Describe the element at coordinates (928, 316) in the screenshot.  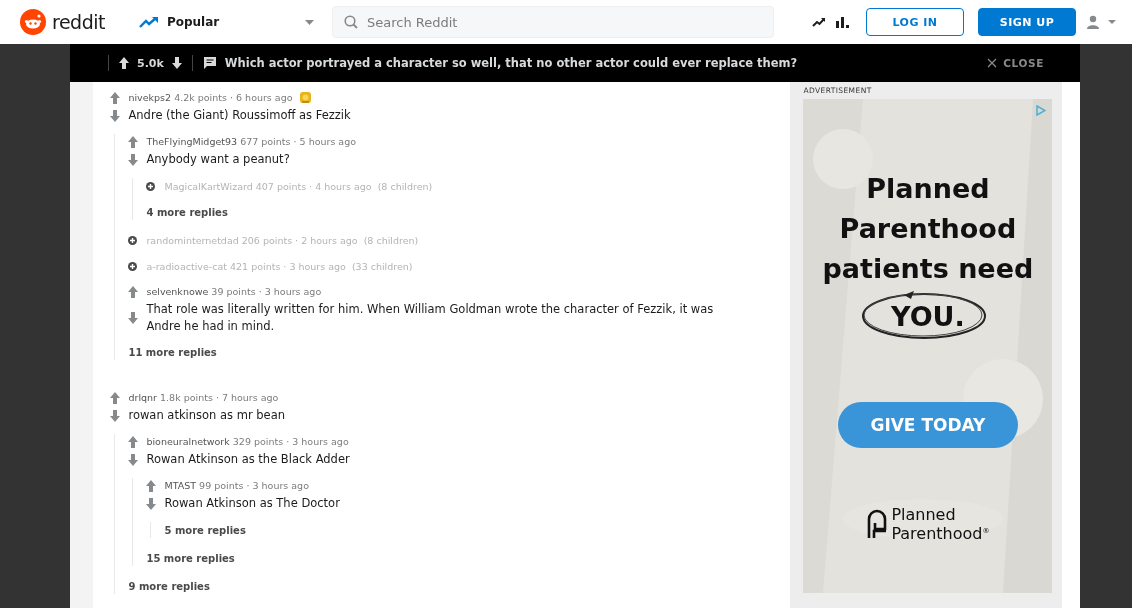
I see `ad-highlight-text: YOU.` at that location.